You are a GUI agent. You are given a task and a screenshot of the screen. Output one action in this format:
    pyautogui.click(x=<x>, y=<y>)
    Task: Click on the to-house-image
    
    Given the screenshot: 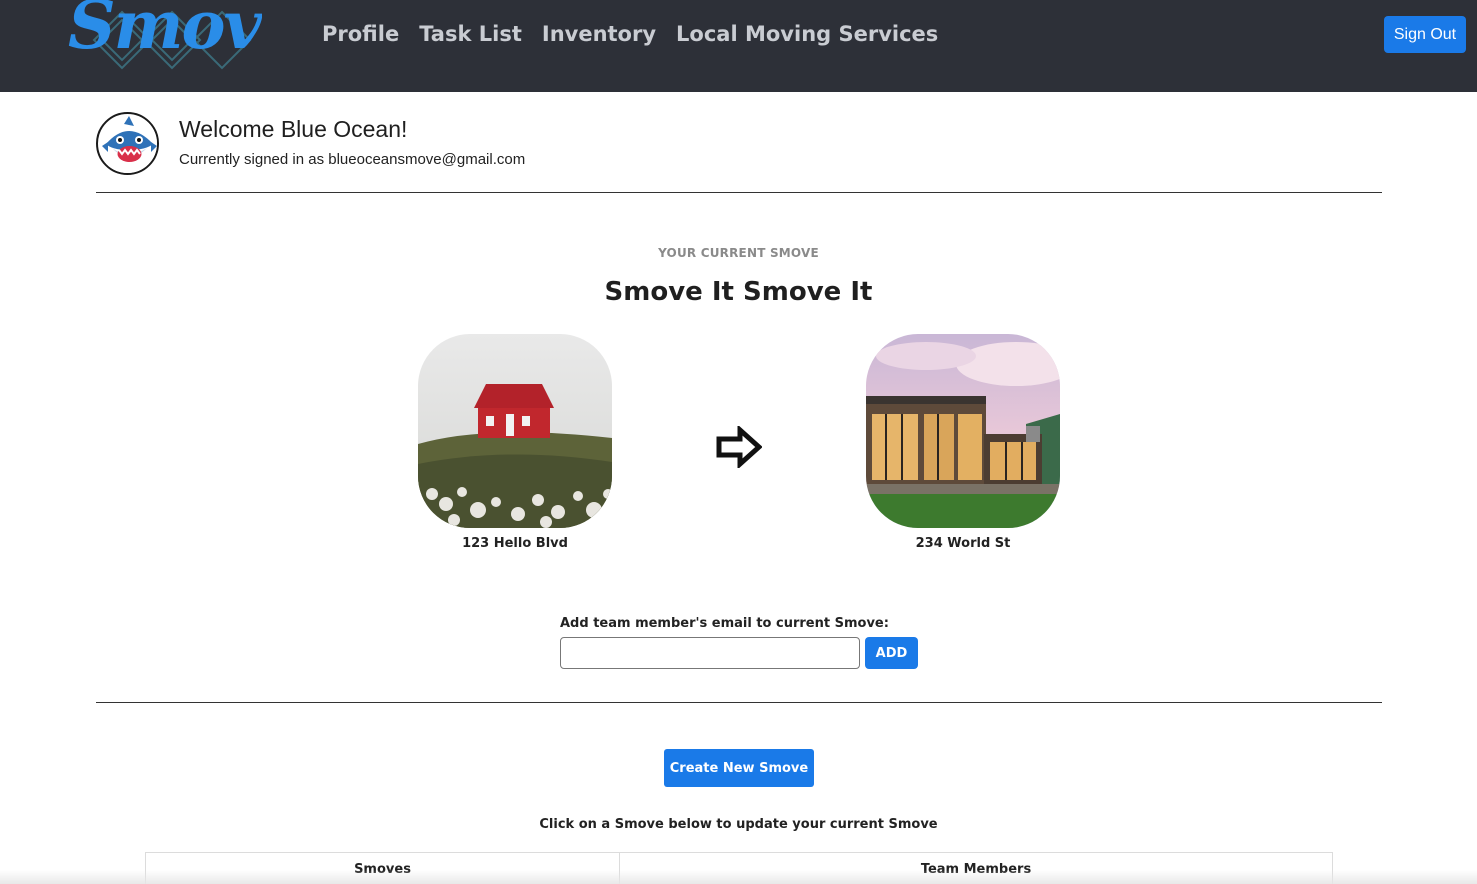 What is the action you would take?
    pyautogui.click(x=963, y=431)
    